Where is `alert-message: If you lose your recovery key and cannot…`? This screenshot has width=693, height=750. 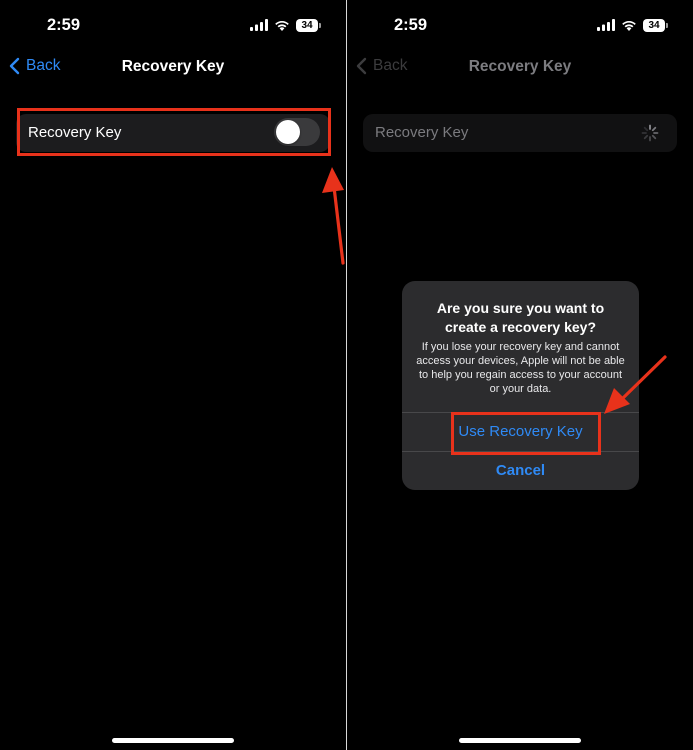
alert-message: If you lose your recovery key and cannot… is located at coordinates (520, 368).